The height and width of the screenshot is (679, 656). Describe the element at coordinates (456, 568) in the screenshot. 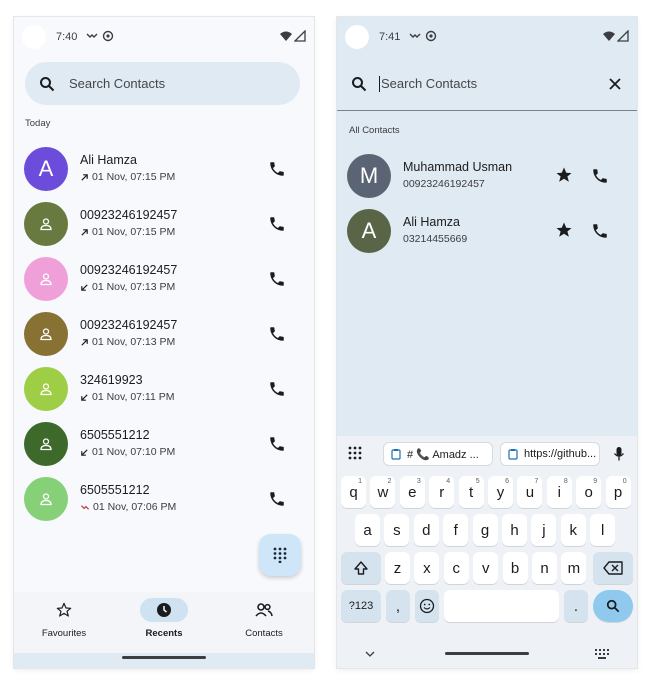

I see `key-c: c` at that location.